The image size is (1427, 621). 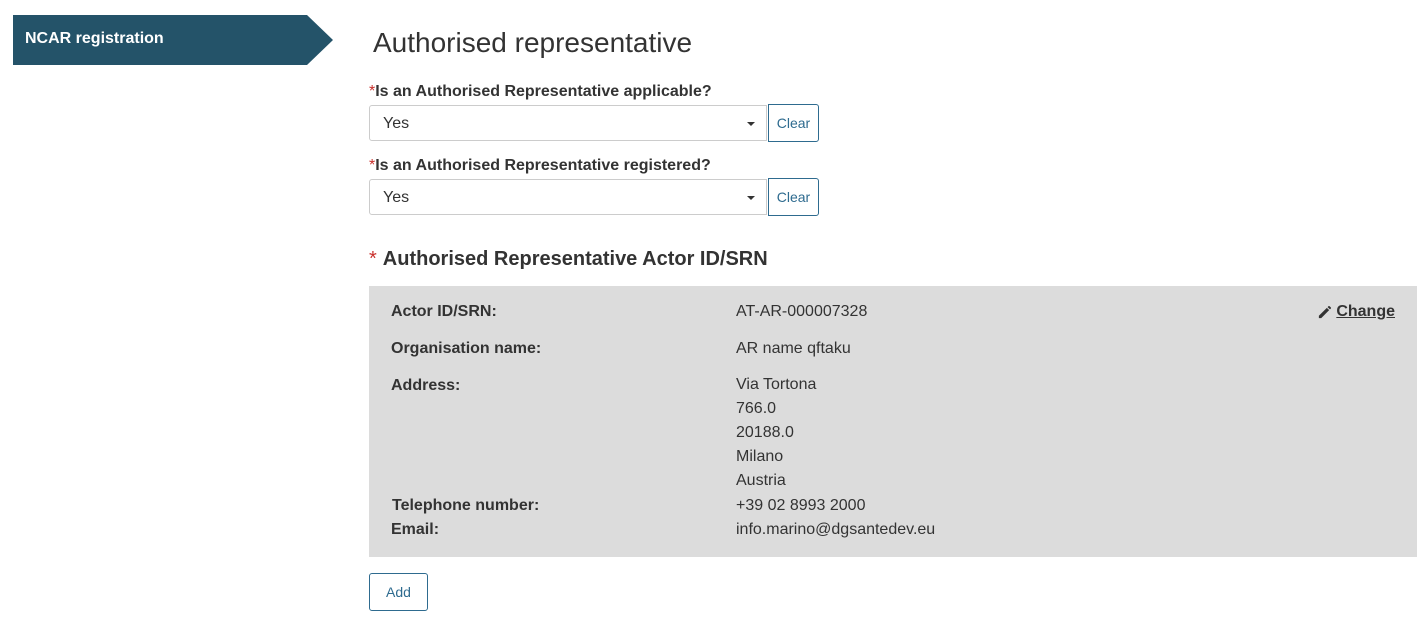 I want to click on telephone-label: Telephone number:, so click(x=466, y=505).